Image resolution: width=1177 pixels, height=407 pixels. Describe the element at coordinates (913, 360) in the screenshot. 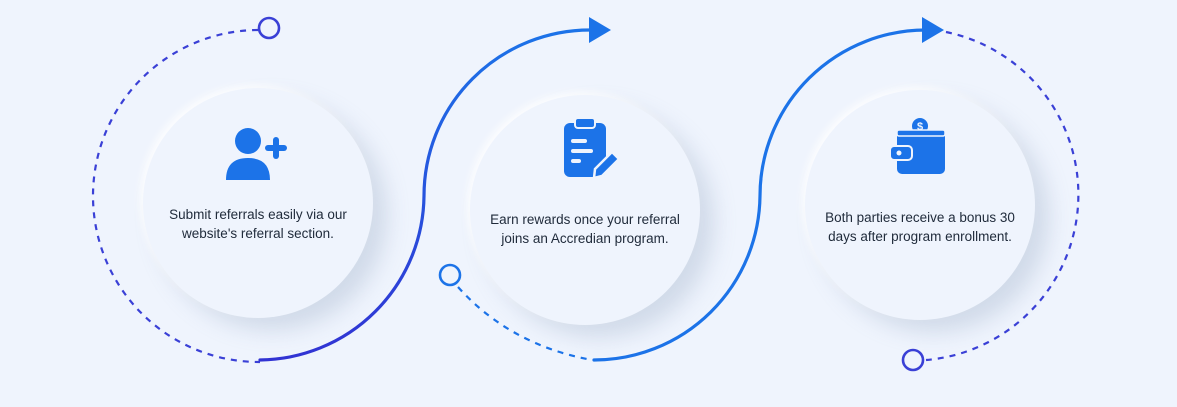

I see `end-node-circle` at that location.